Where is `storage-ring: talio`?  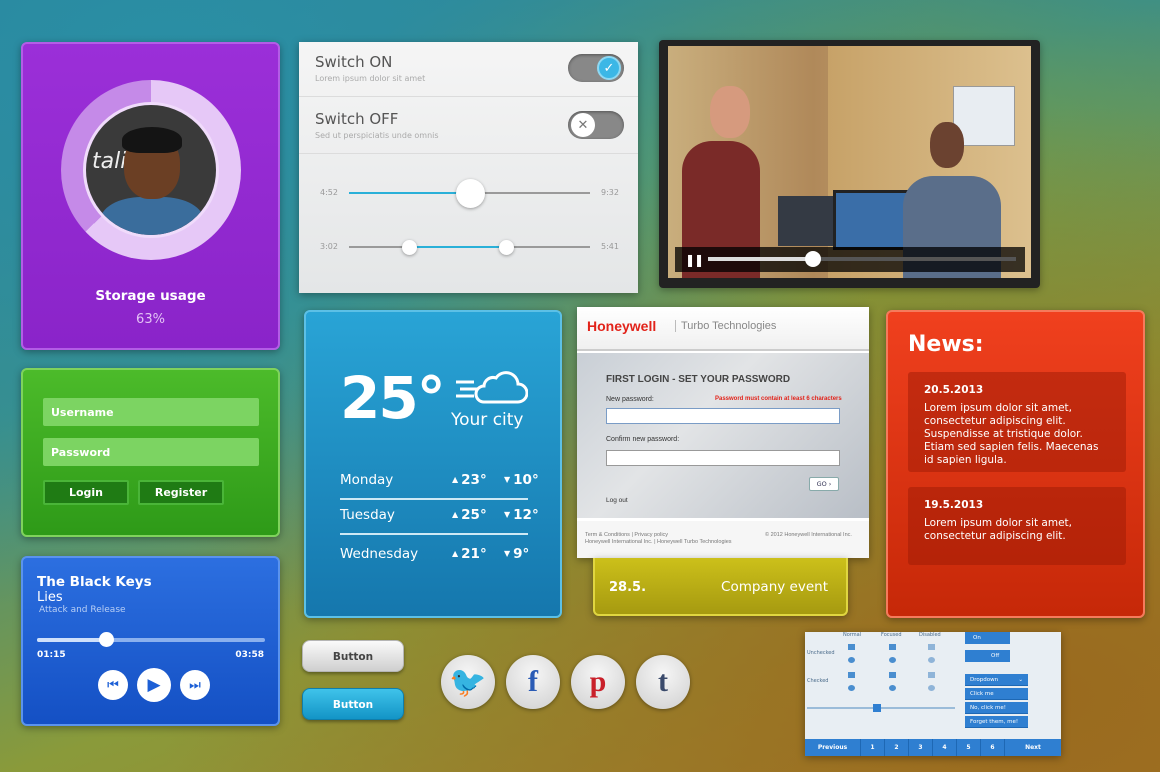
storage-ring: talio is located at coordinates (151, 170).